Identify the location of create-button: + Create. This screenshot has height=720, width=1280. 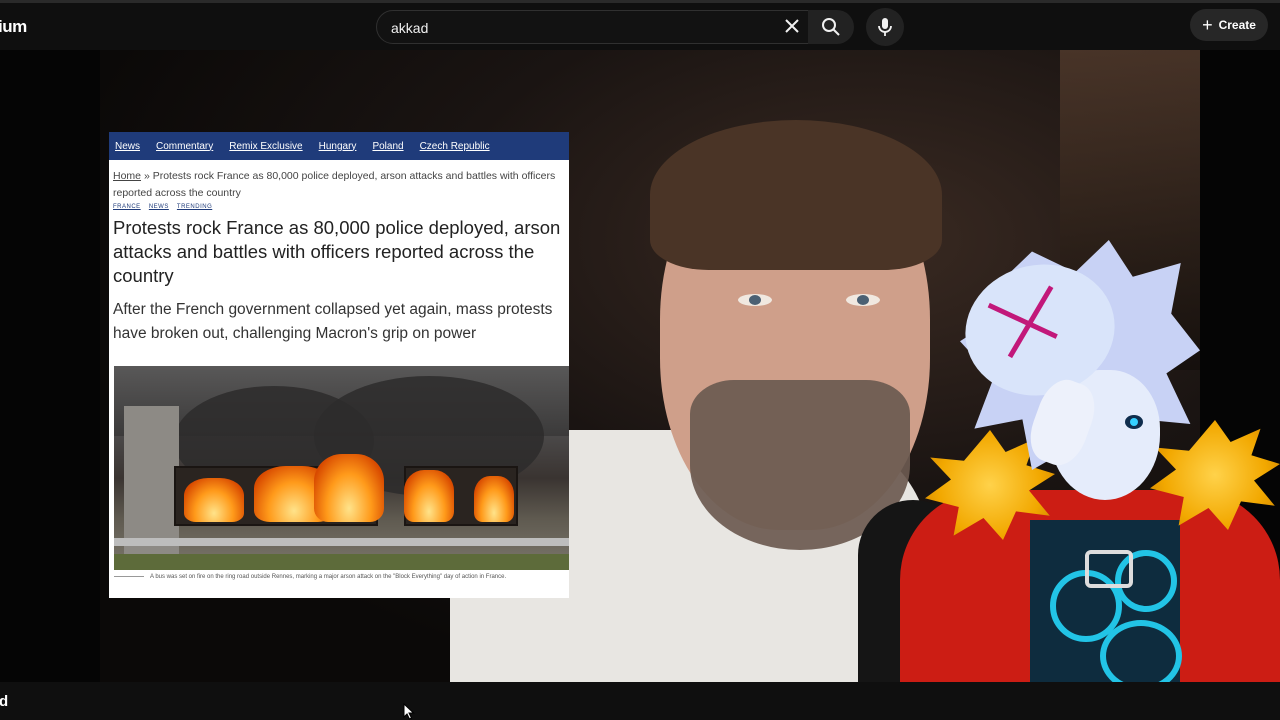
(1229, 25).